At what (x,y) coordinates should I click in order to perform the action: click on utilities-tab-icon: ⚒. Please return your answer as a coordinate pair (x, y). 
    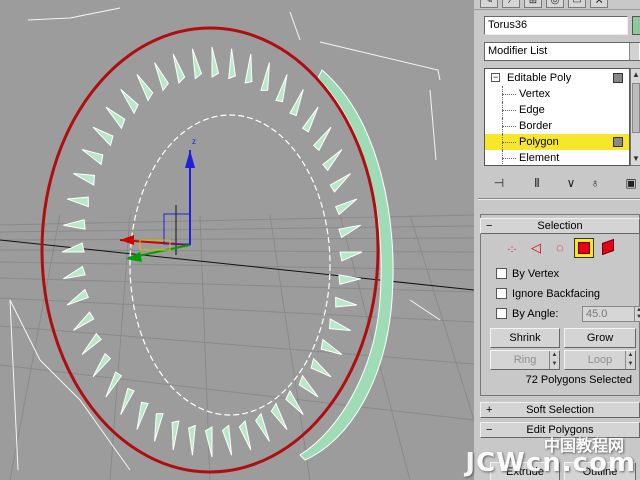
    Looking at the image, I should click on (599, 4).